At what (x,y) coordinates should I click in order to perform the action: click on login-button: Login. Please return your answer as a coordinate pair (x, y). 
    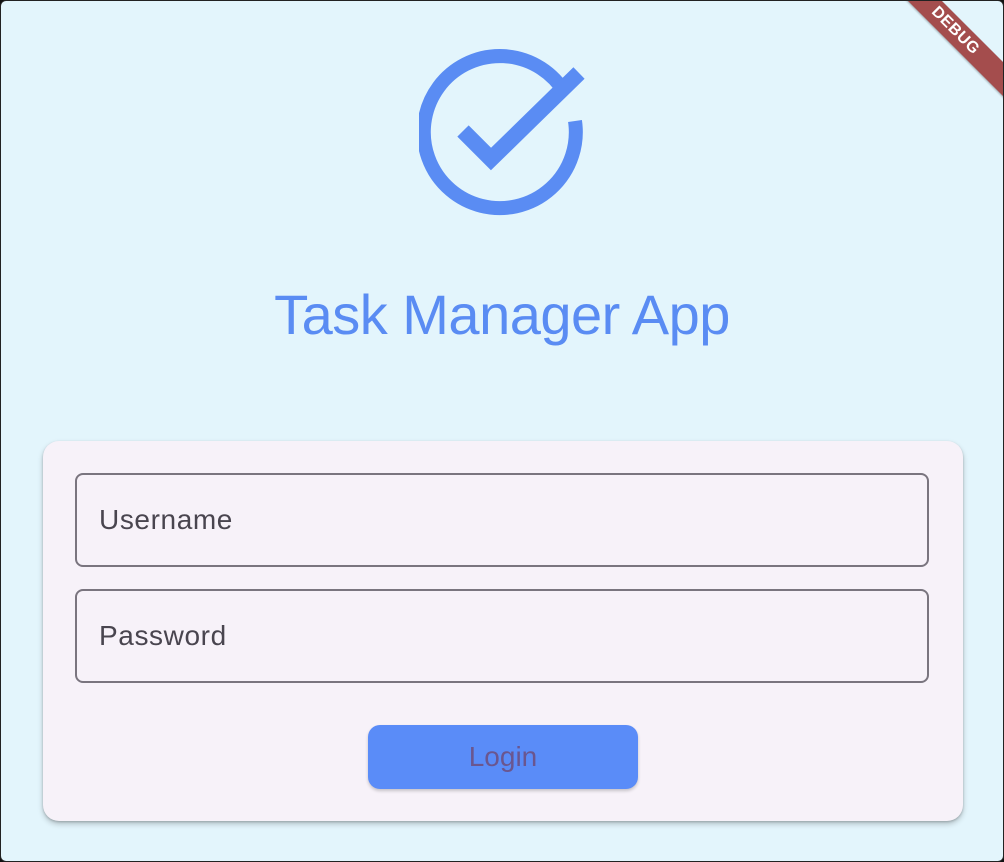
    Looking at the image, I should click on (503, 757).